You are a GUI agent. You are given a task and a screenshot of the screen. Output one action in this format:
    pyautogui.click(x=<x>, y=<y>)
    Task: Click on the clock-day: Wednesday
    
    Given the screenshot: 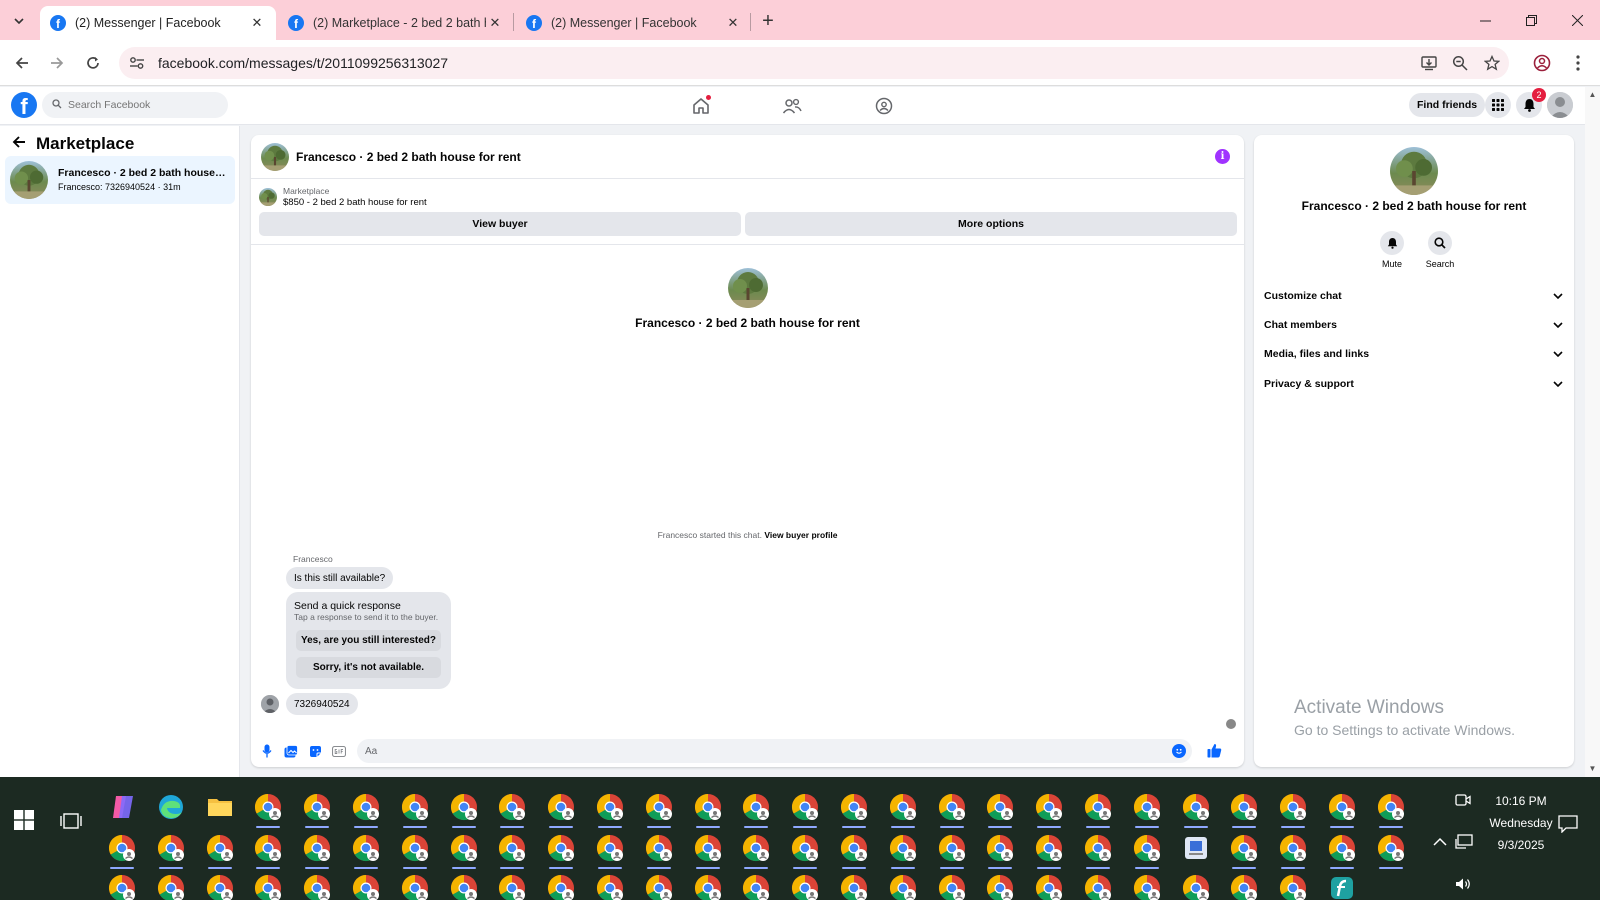 What is the action you would take?
    pyautogui.click(x=1521, y=823)
    